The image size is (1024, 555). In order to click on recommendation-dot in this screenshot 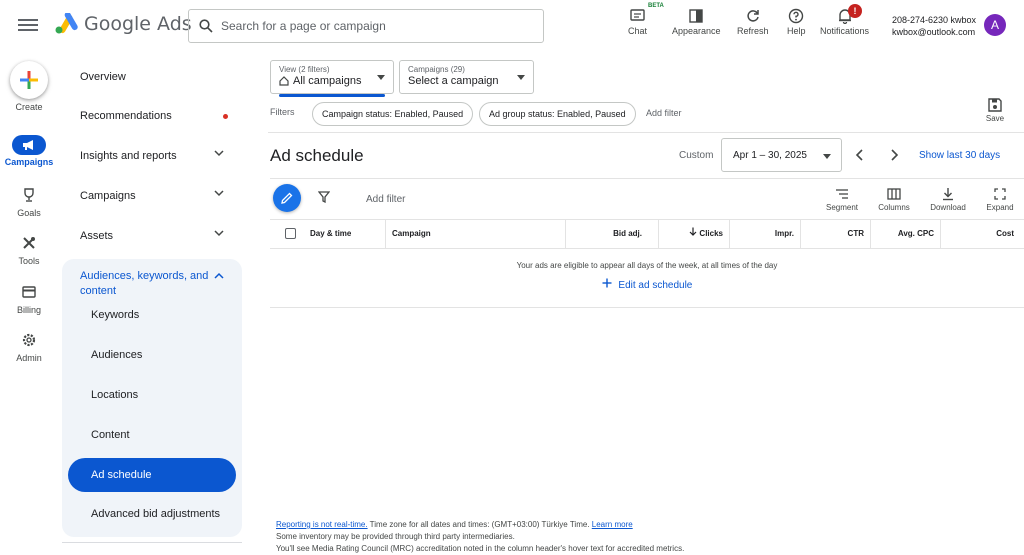, I will do `click(225, 116)`.